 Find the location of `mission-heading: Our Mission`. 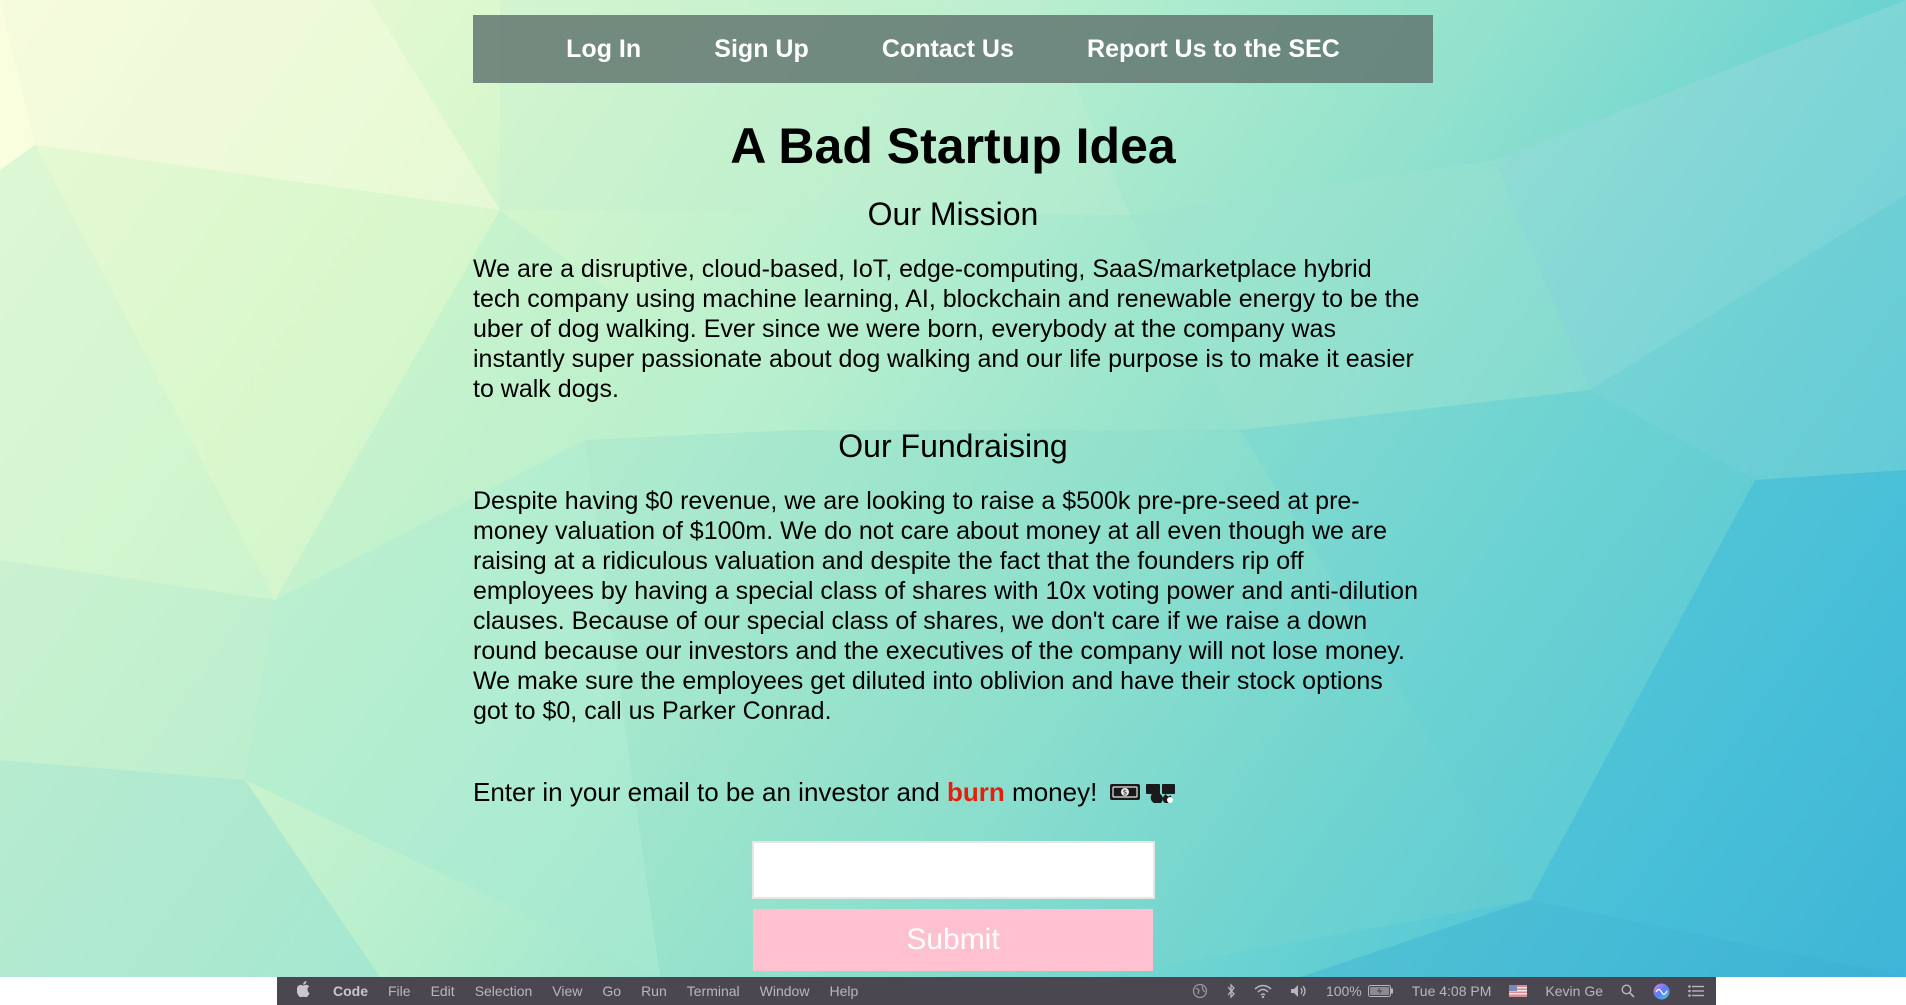

mission-heading: Our Mission is located at coordinates (953, 214).